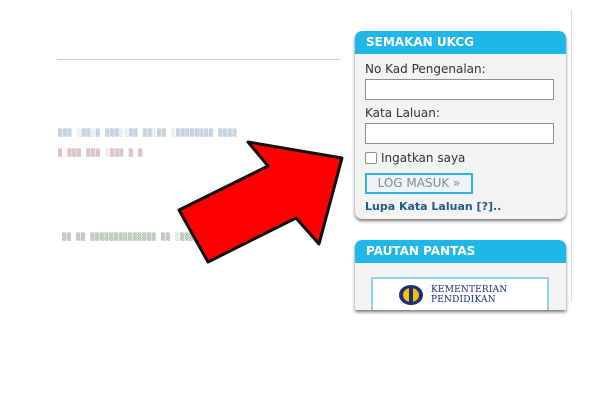 Image resolution: width=600 pixels, height=400 pixels. Describe the element at coordinates (460, 206) in the screenshot. I see `forgot-password-link: Lupa Kata Laluan [?]..` at that location.